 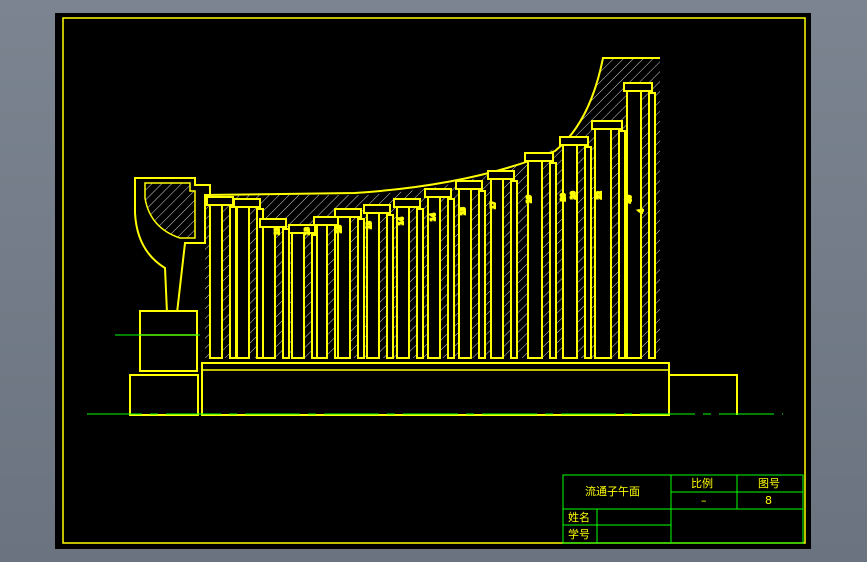 I want to click on blade-label: 19, so click(x=529, y=199).